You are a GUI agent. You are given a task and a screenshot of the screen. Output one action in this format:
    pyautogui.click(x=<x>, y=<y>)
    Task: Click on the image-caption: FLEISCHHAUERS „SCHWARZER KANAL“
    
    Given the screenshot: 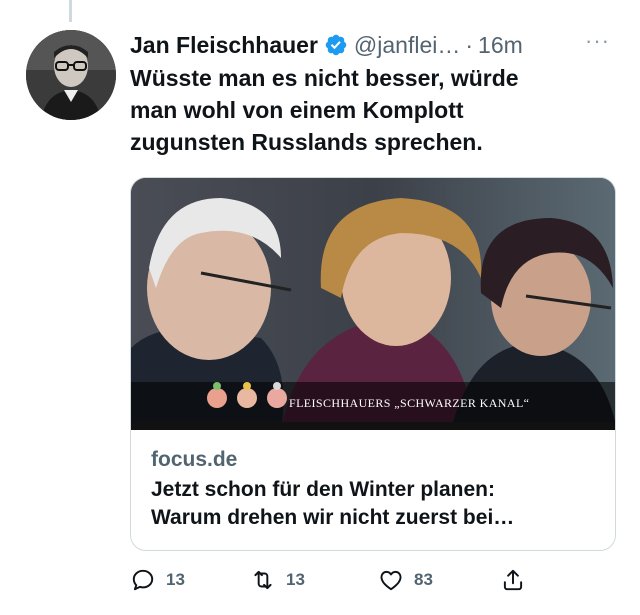 What is the action you would take?
    pyautogui.click(x=409, y=403)
    